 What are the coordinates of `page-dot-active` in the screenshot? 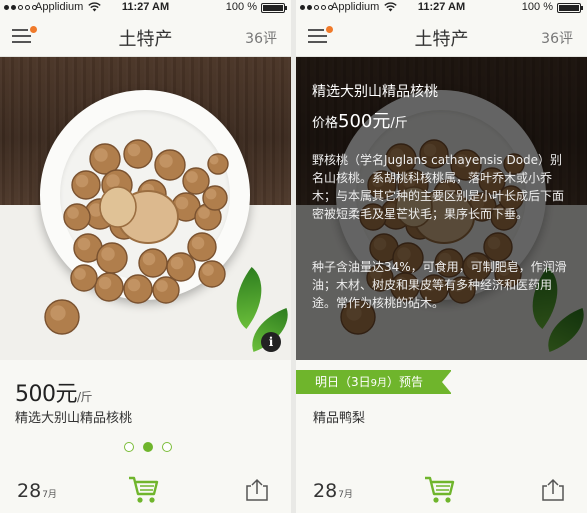 It's located at (148, 447).